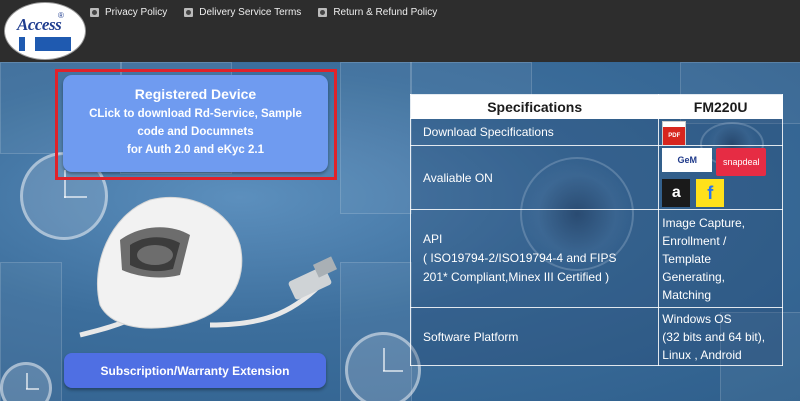 The image size is (800, 401). Describe the element at coordinates (195, 370) in the screenshot. I see `subscription-warranty-button: Subscription/Warranty Extension` at that location.